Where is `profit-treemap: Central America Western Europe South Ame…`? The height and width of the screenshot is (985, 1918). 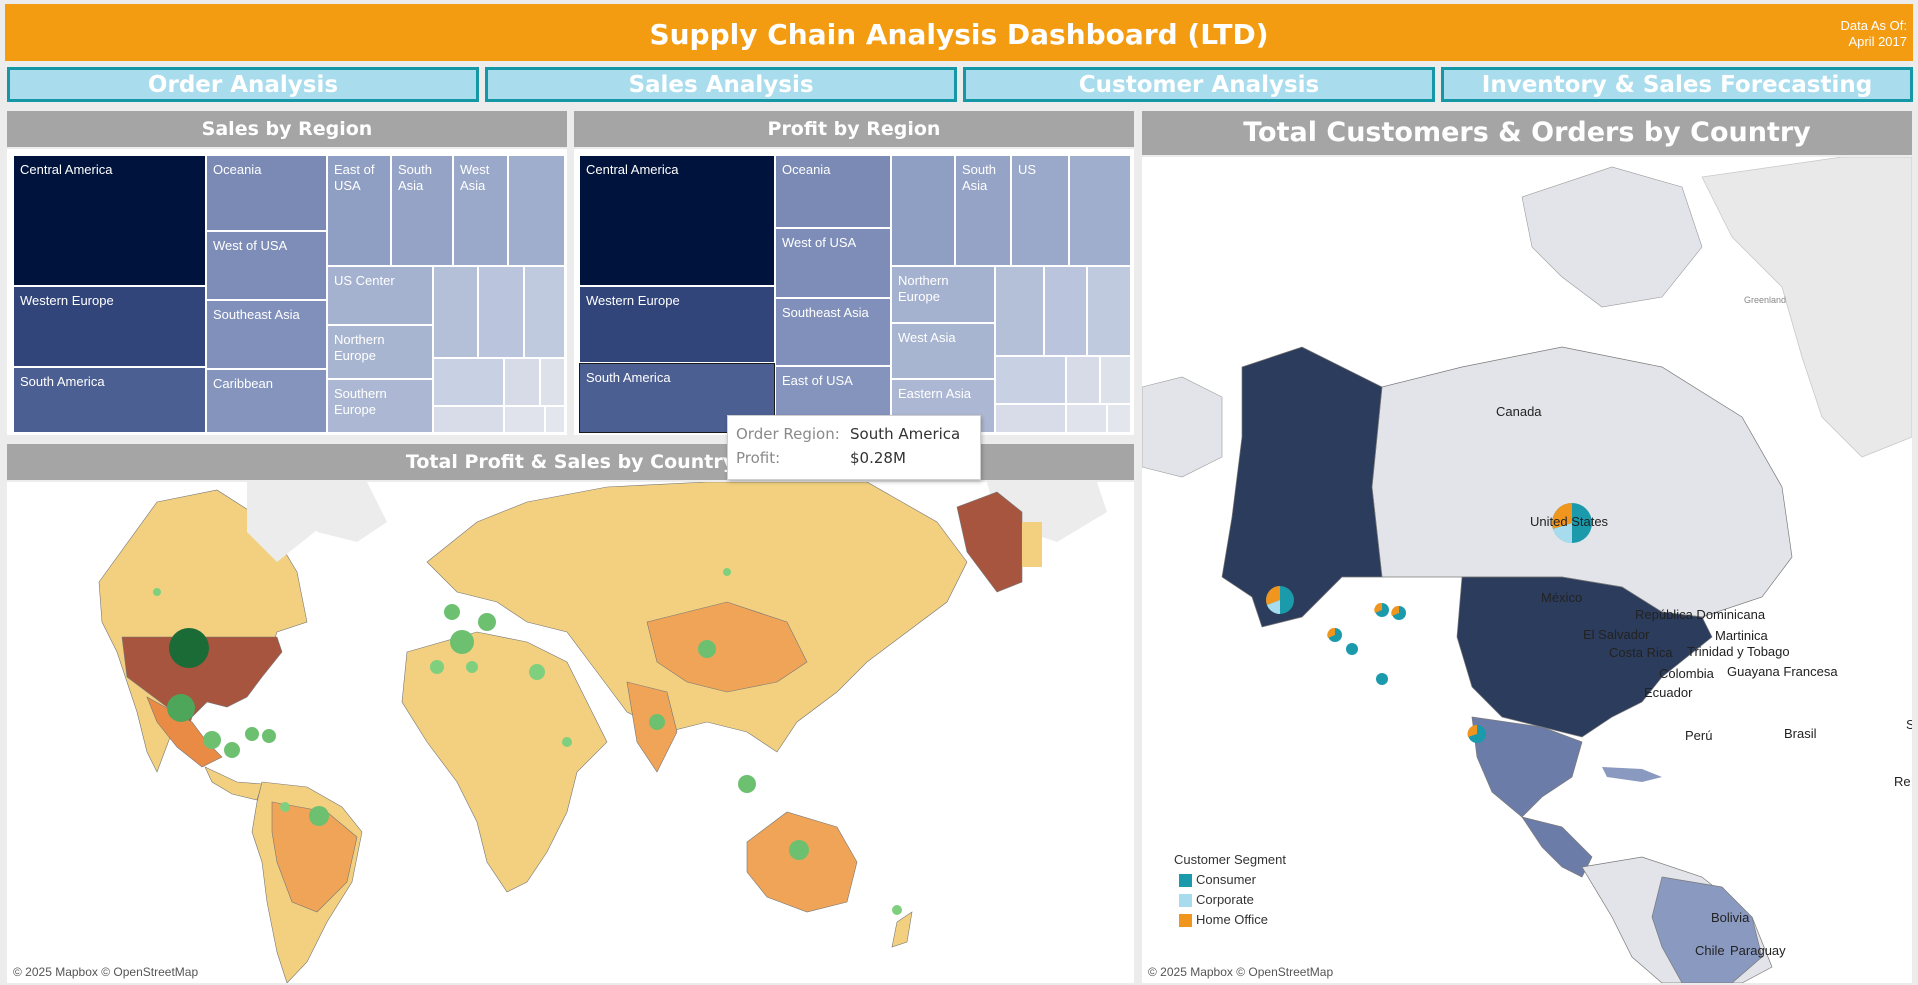 profit-treemap: Central America Western Europe South Ame… is located at coordinates (855, 294).